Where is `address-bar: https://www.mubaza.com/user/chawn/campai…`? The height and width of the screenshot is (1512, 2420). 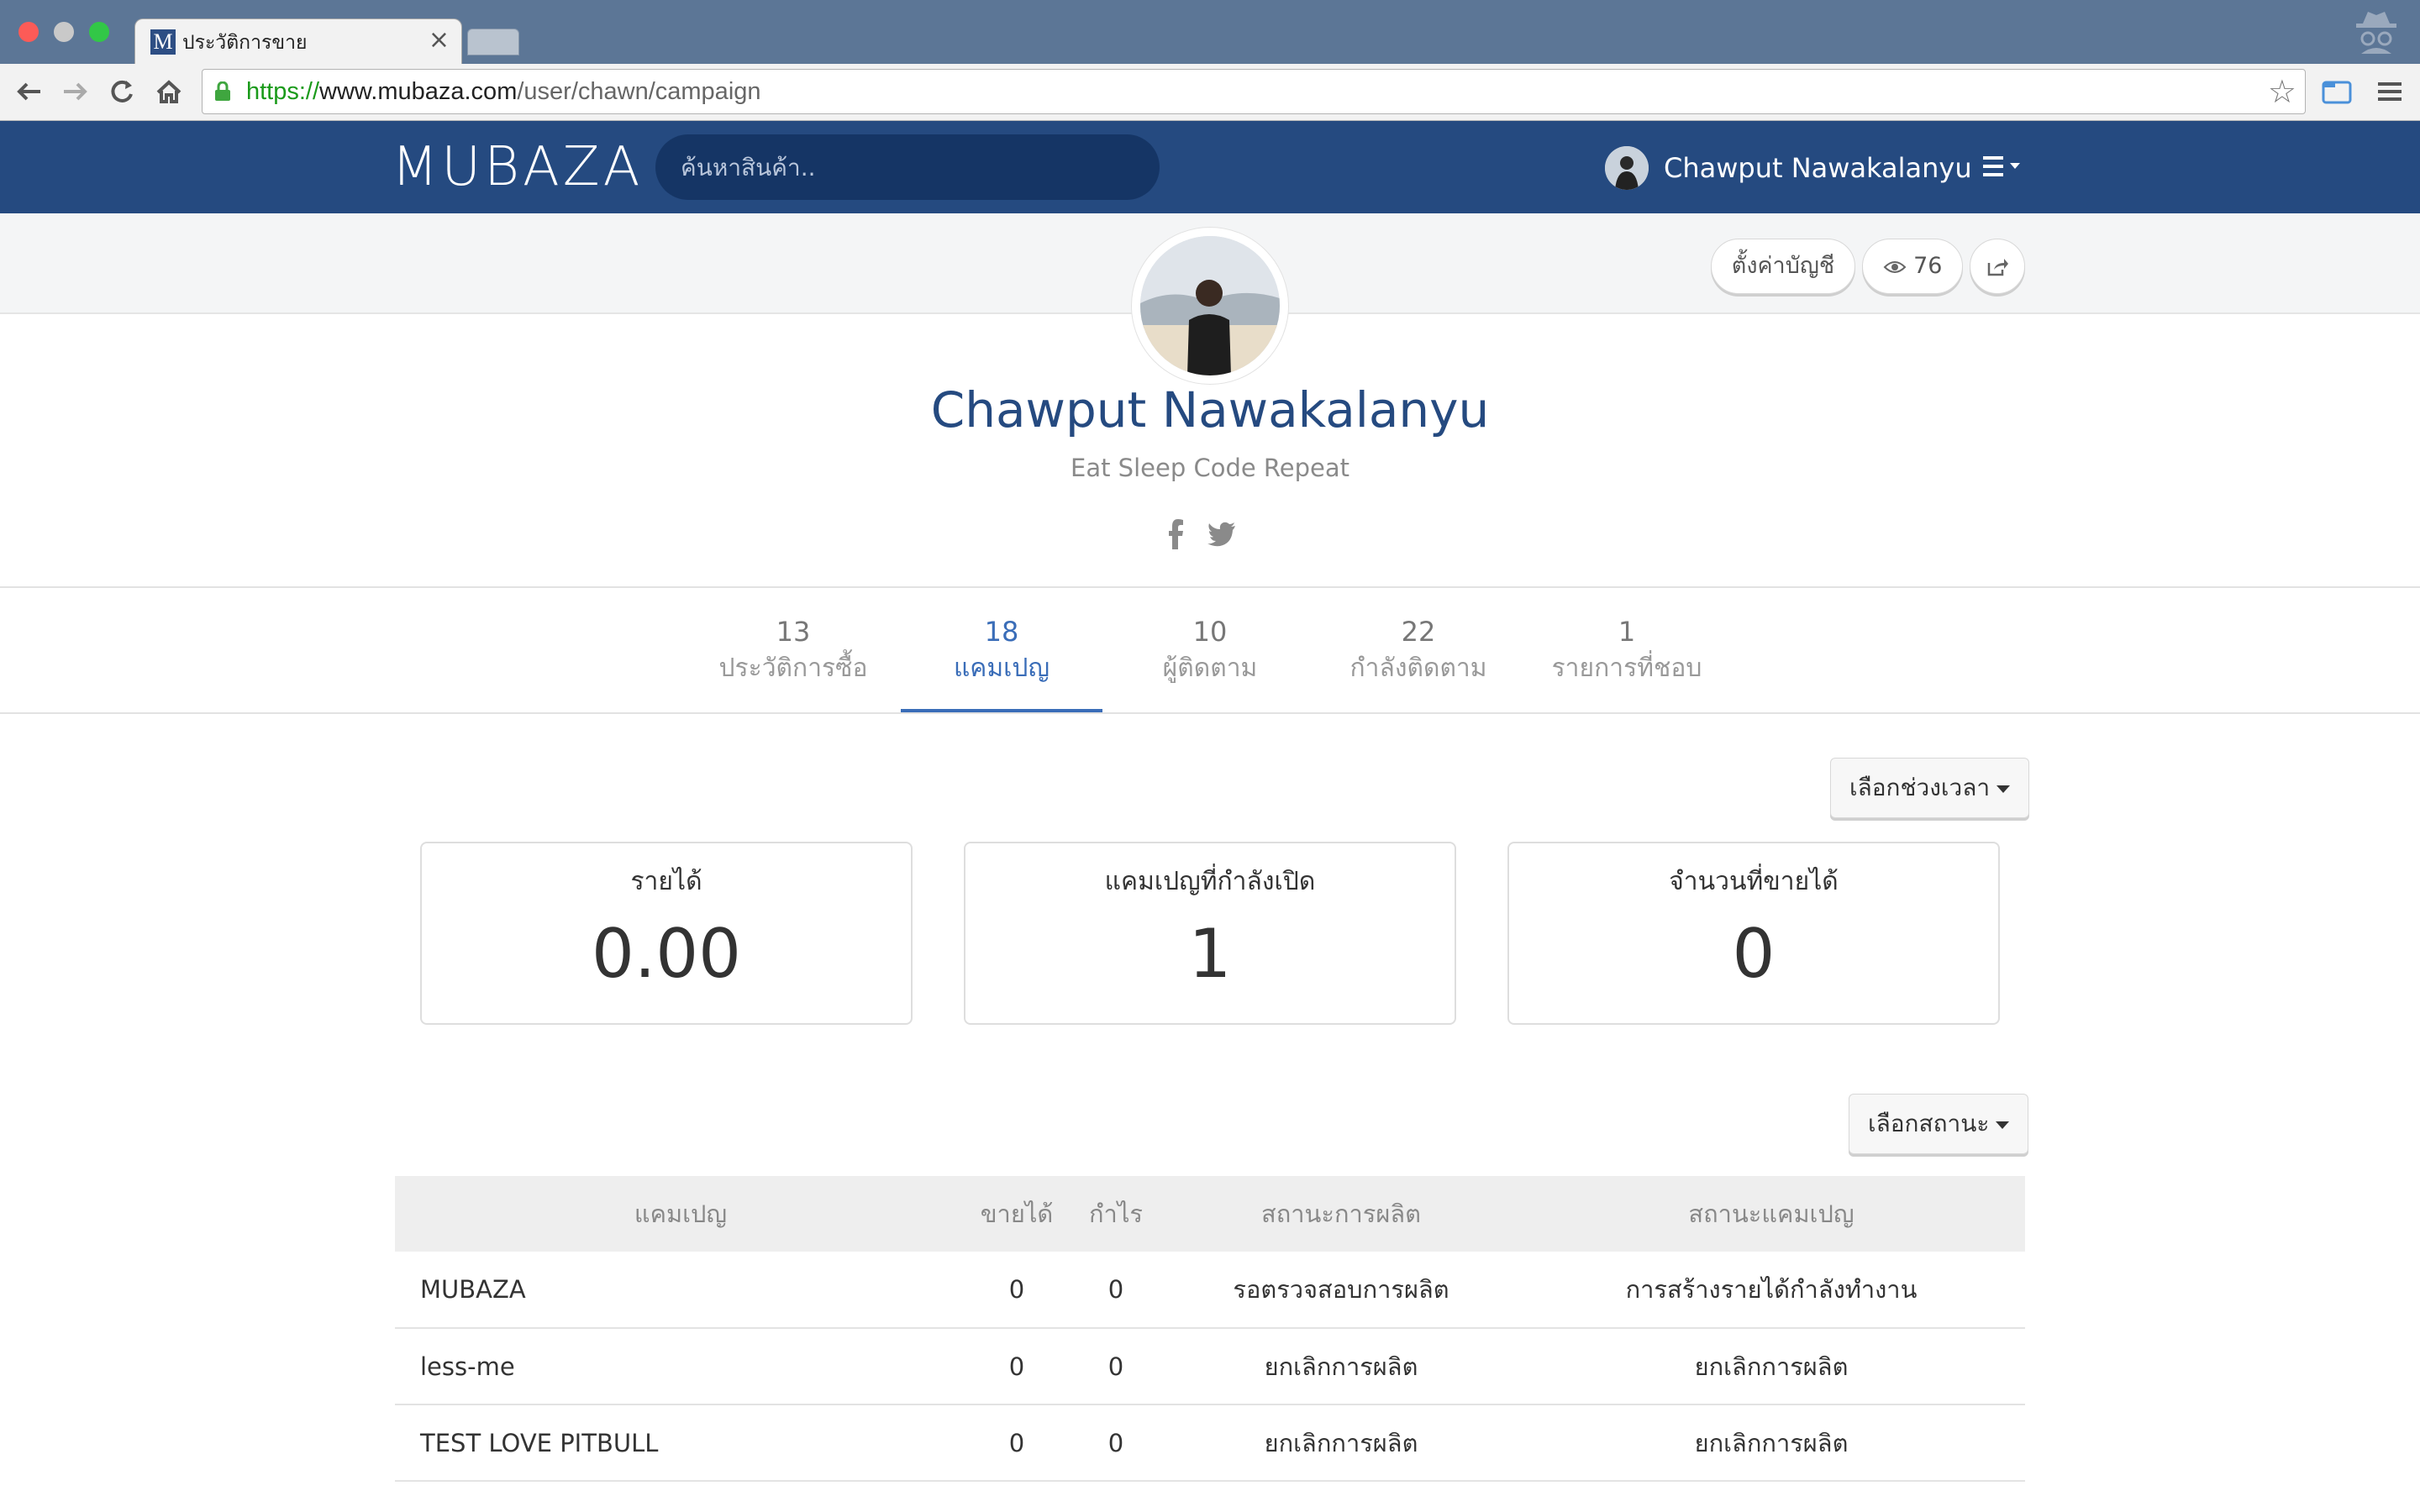 address-bar: https://www.mubaza.com/user/chawn/campai… is located at coordinates (1254, 91).